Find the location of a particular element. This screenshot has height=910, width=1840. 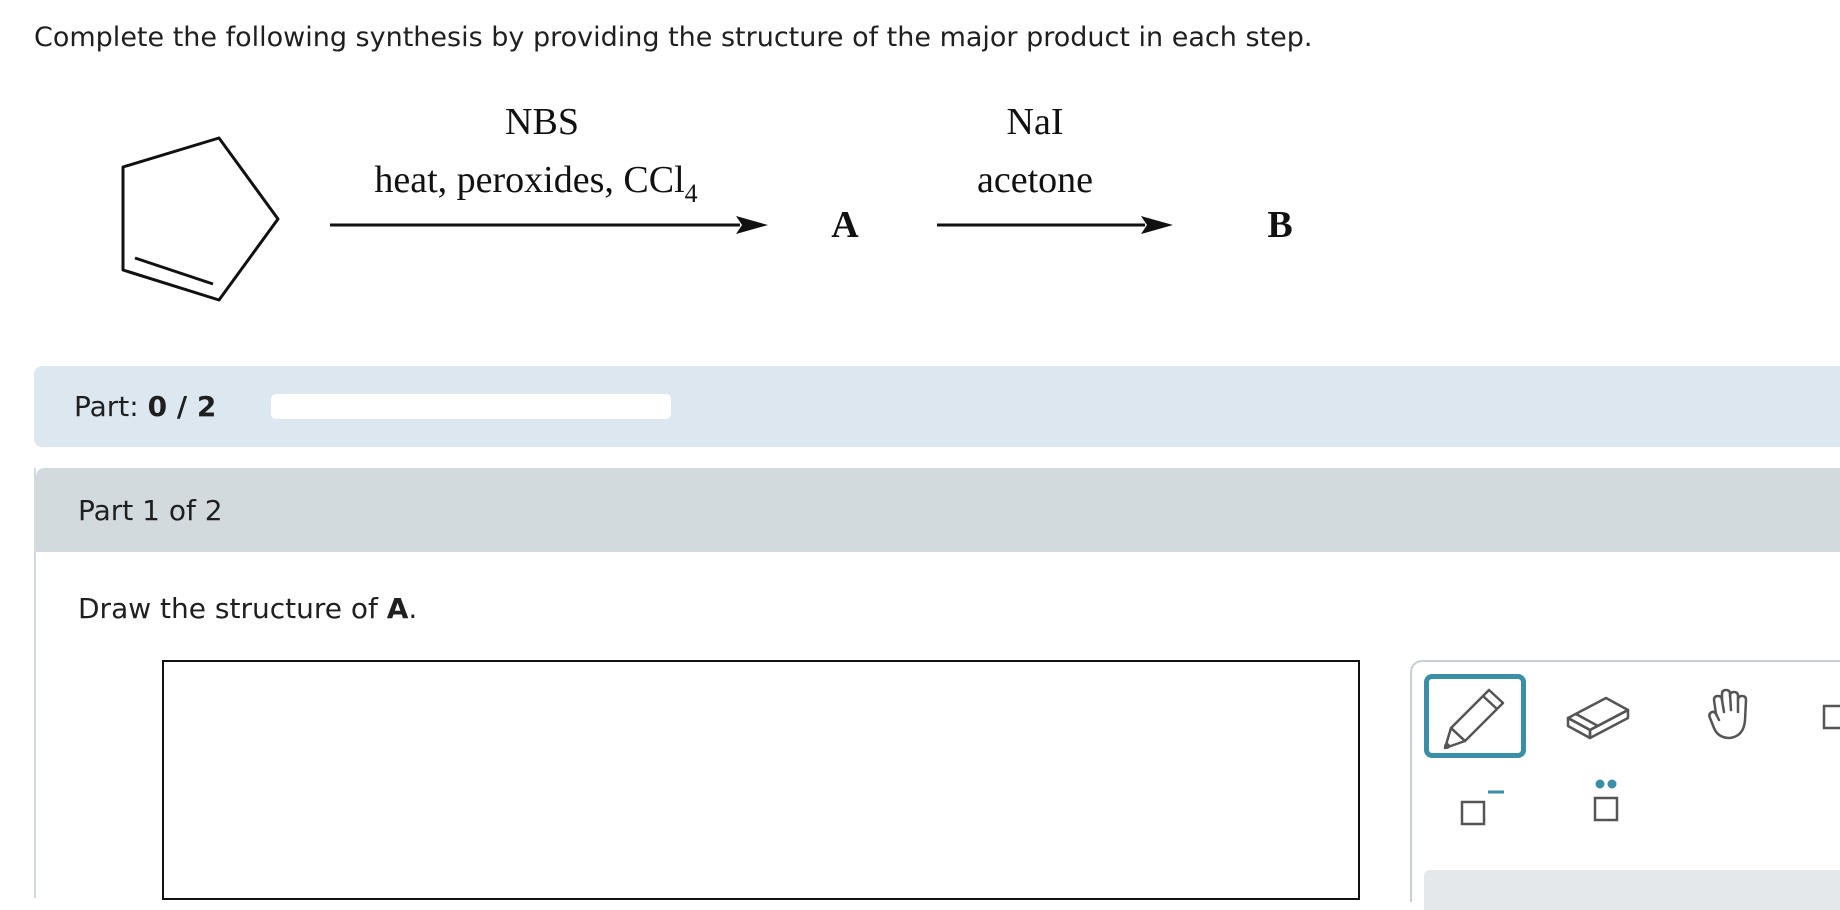

prompt-prefix: Draw the structure of is located at coordinates (232, 608).